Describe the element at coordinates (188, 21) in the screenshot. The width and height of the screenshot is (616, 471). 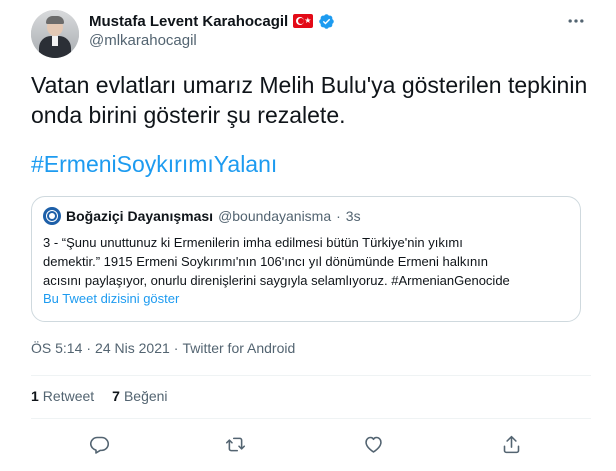
I see `author-display-name: Mustafa Levent Karahocagil` at that location.